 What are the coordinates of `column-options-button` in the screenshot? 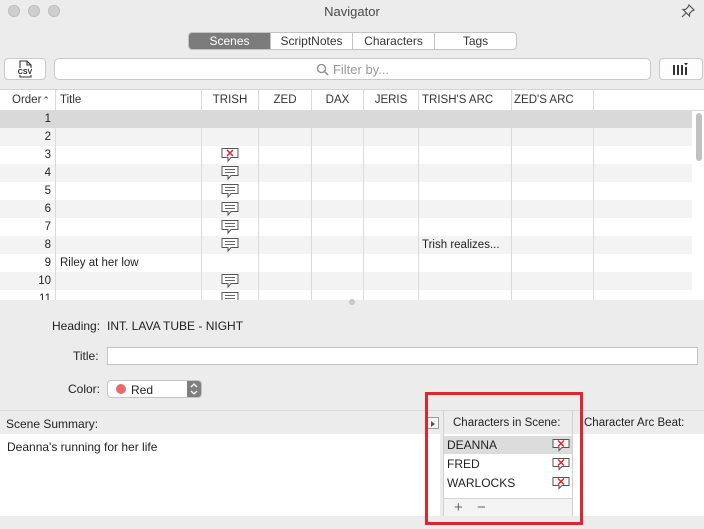 It's located at (681, 69).